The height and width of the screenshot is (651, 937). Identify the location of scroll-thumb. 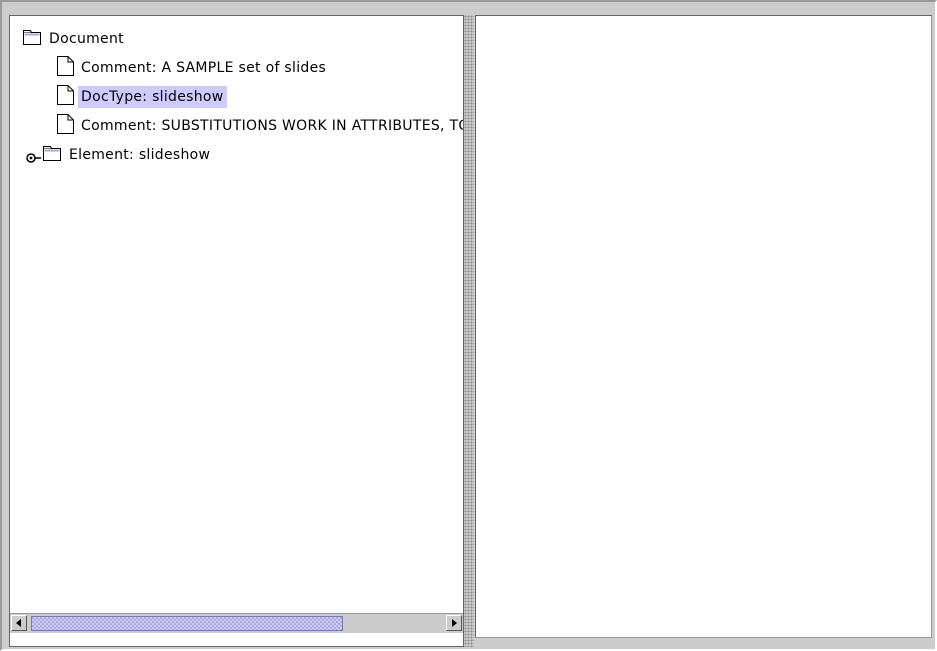
(187, 623).